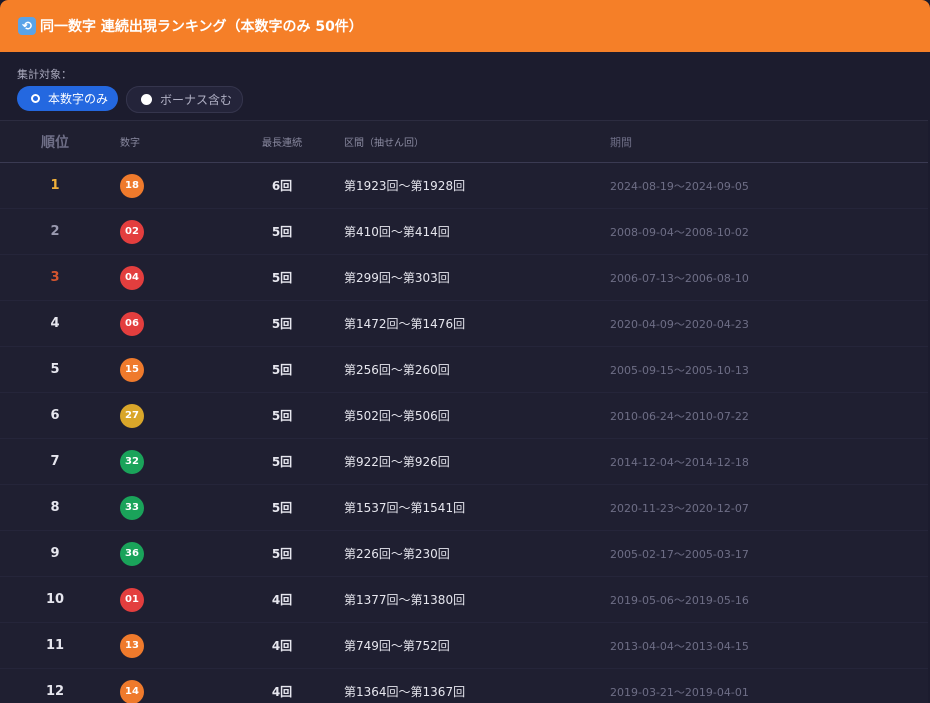  I want to click on period-cell: 2014-12-04〜2014-12-18, so click(679, 462).